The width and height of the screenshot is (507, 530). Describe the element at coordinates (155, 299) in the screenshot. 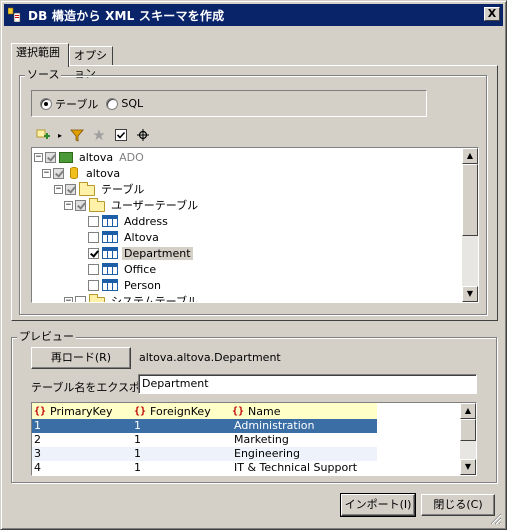

I see `system-tables-label: システムテーブル` at that location.